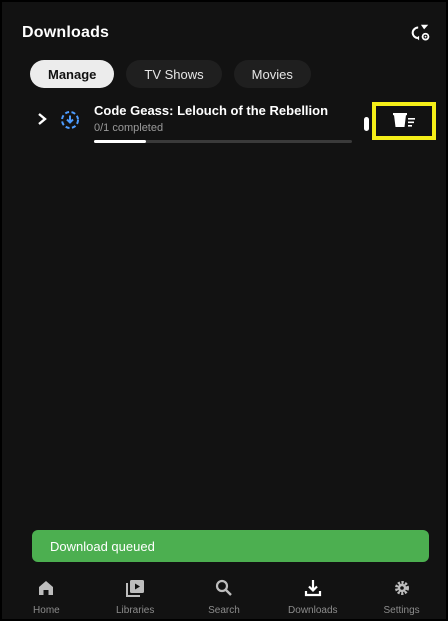 The height and width of the screenshot is (621, 448). I want to click on nav-item-home: Home, so click(46, 595).